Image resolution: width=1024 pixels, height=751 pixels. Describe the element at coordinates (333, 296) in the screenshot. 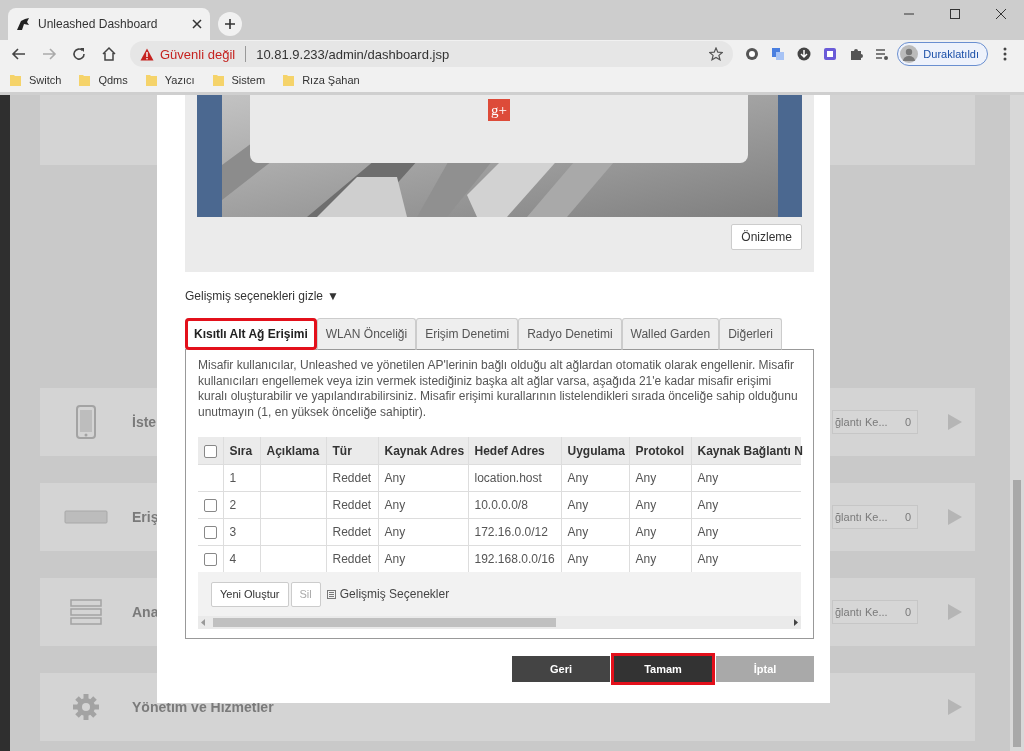

I see `toggle-arrow: ▼` at that location.